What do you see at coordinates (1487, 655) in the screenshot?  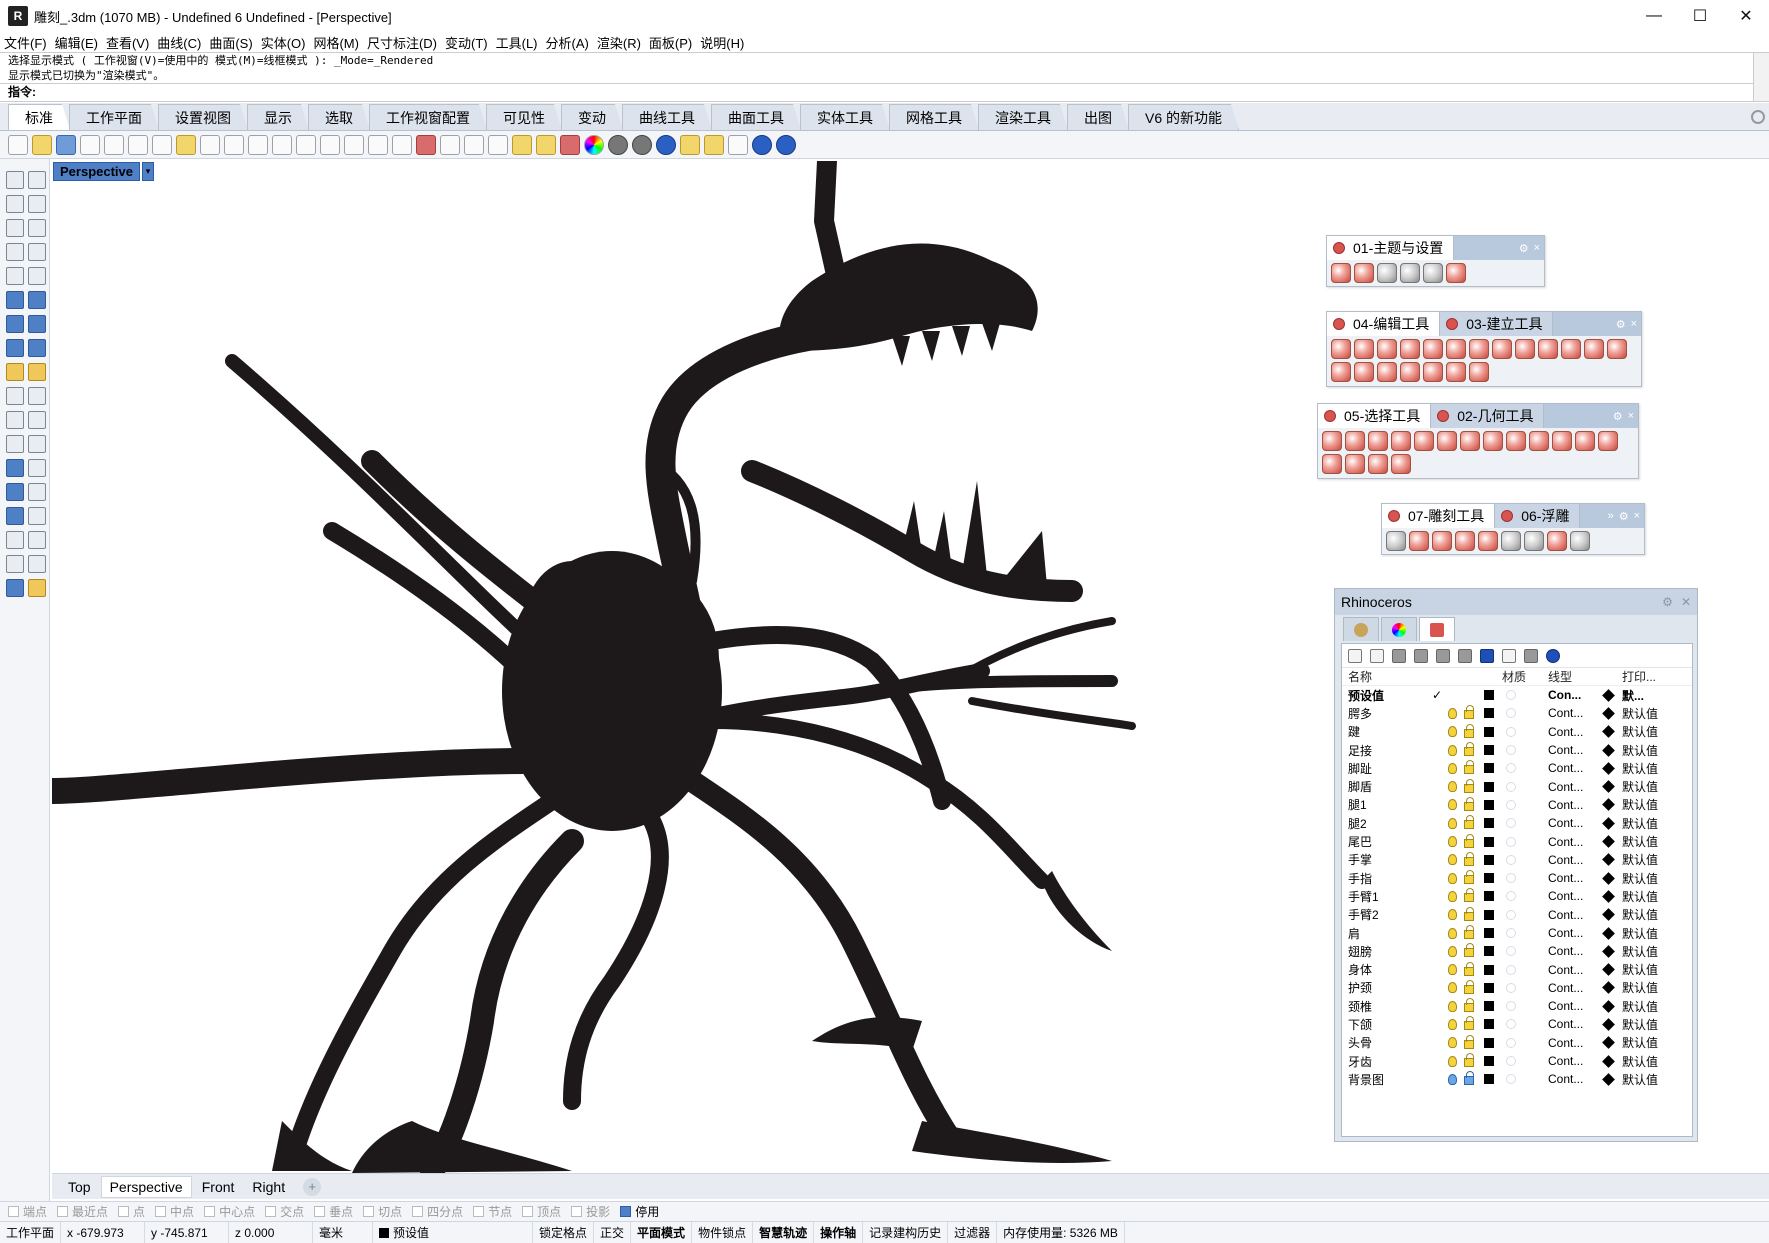 I see `filter-icon` at bounding box center [1487, 655].